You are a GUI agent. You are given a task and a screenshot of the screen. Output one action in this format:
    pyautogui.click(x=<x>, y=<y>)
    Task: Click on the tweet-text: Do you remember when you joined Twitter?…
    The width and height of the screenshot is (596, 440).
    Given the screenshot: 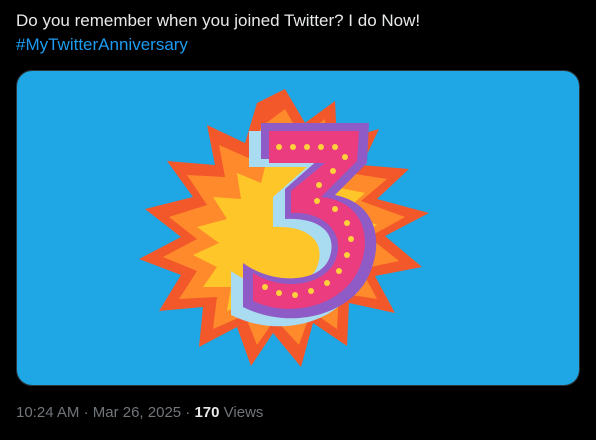 What is the action you would take?
    pyautogui.click(x=301, y=33)
    